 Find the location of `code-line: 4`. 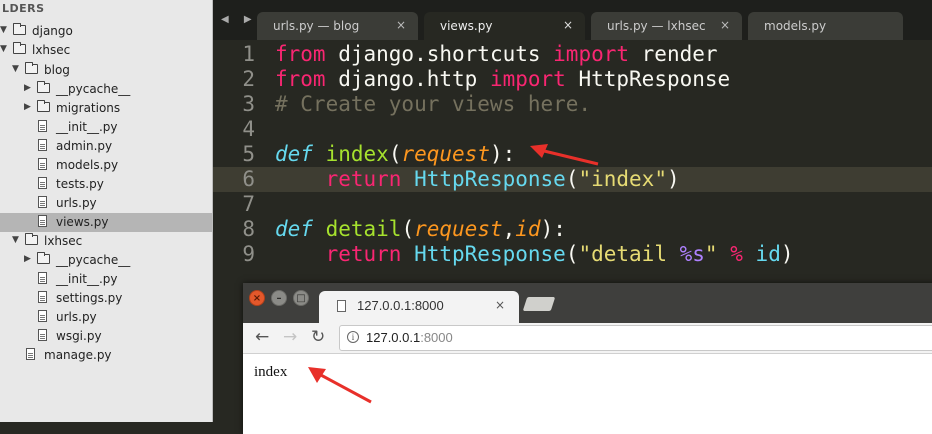

code-line: 4 is located at coordinates (572, 129).